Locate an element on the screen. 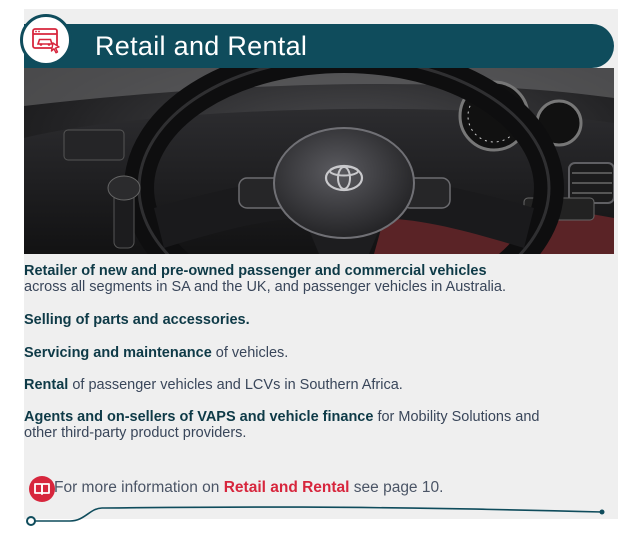  item-parts: Selling of parts and accessories. is located at coordinates (319, 320).